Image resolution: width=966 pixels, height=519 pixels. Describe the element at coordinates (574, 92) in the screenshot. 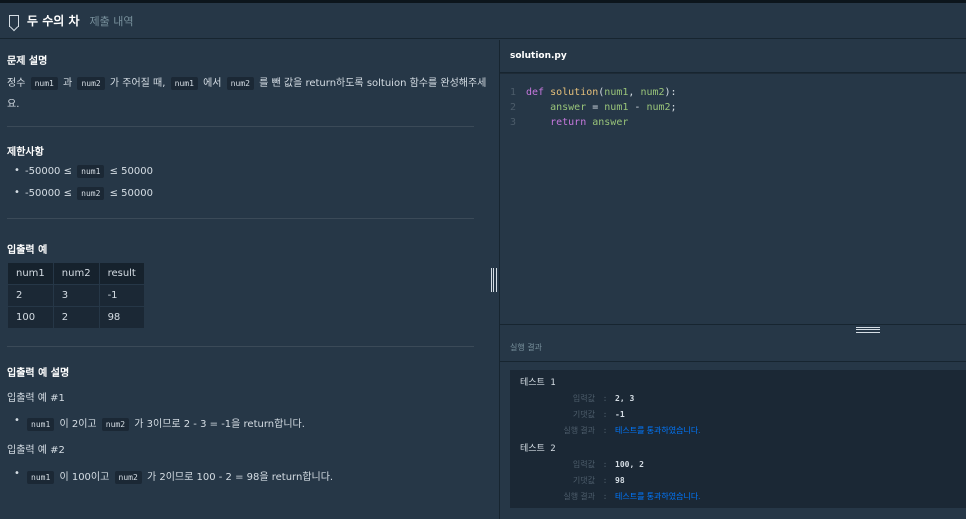

I see `code-function-name: solution` at that location.